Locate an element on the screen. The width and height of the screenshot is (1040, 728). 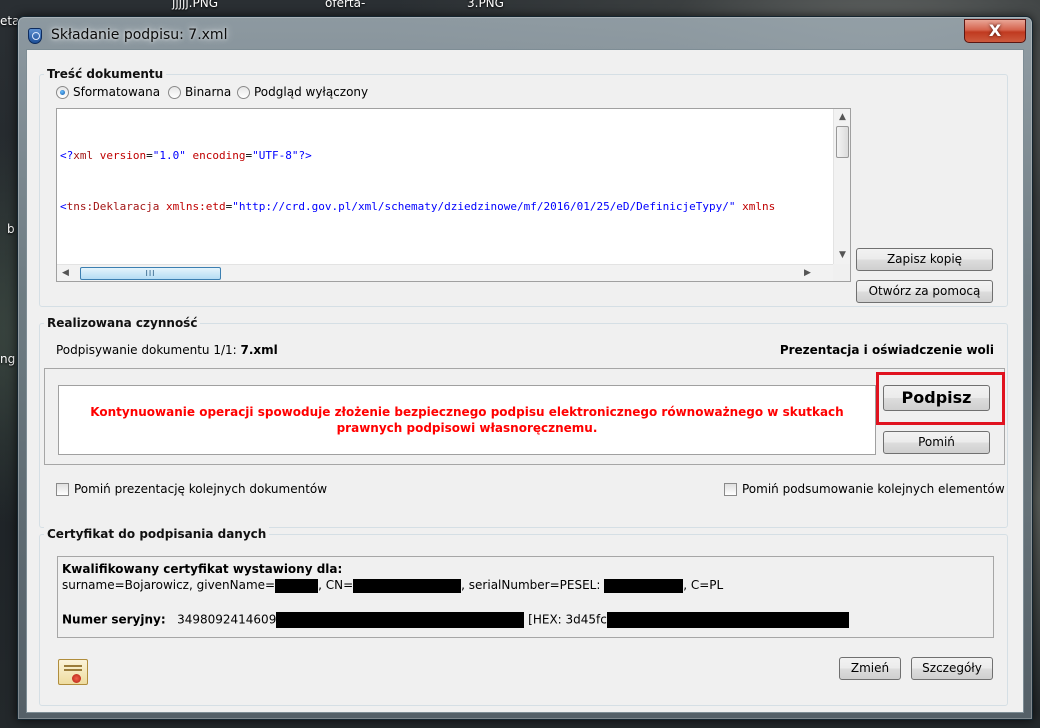
desktop-icon-label: 3.PNG is located at coordinates (485, 5).